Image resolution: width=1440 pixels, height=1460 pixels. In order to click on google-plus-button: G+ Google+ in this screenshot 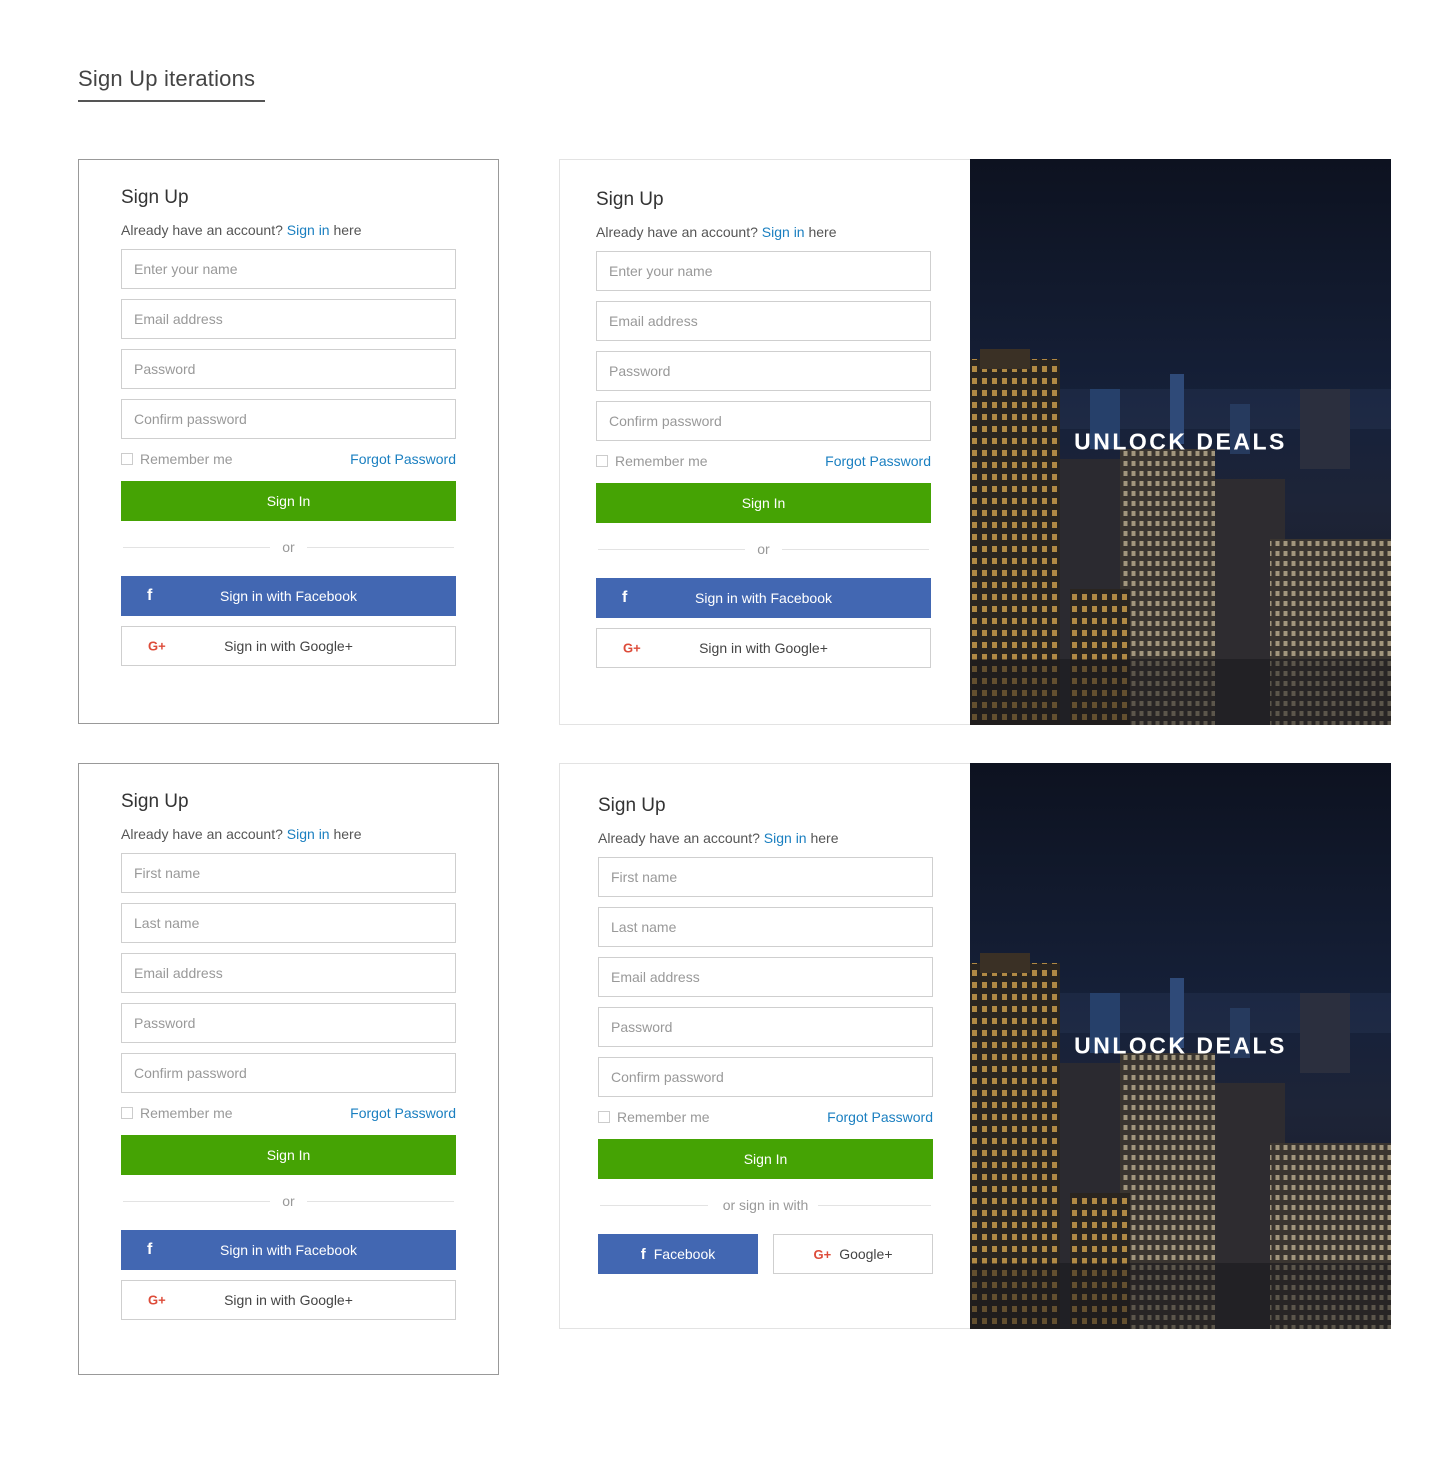, I will do `click(853, 1254)`.